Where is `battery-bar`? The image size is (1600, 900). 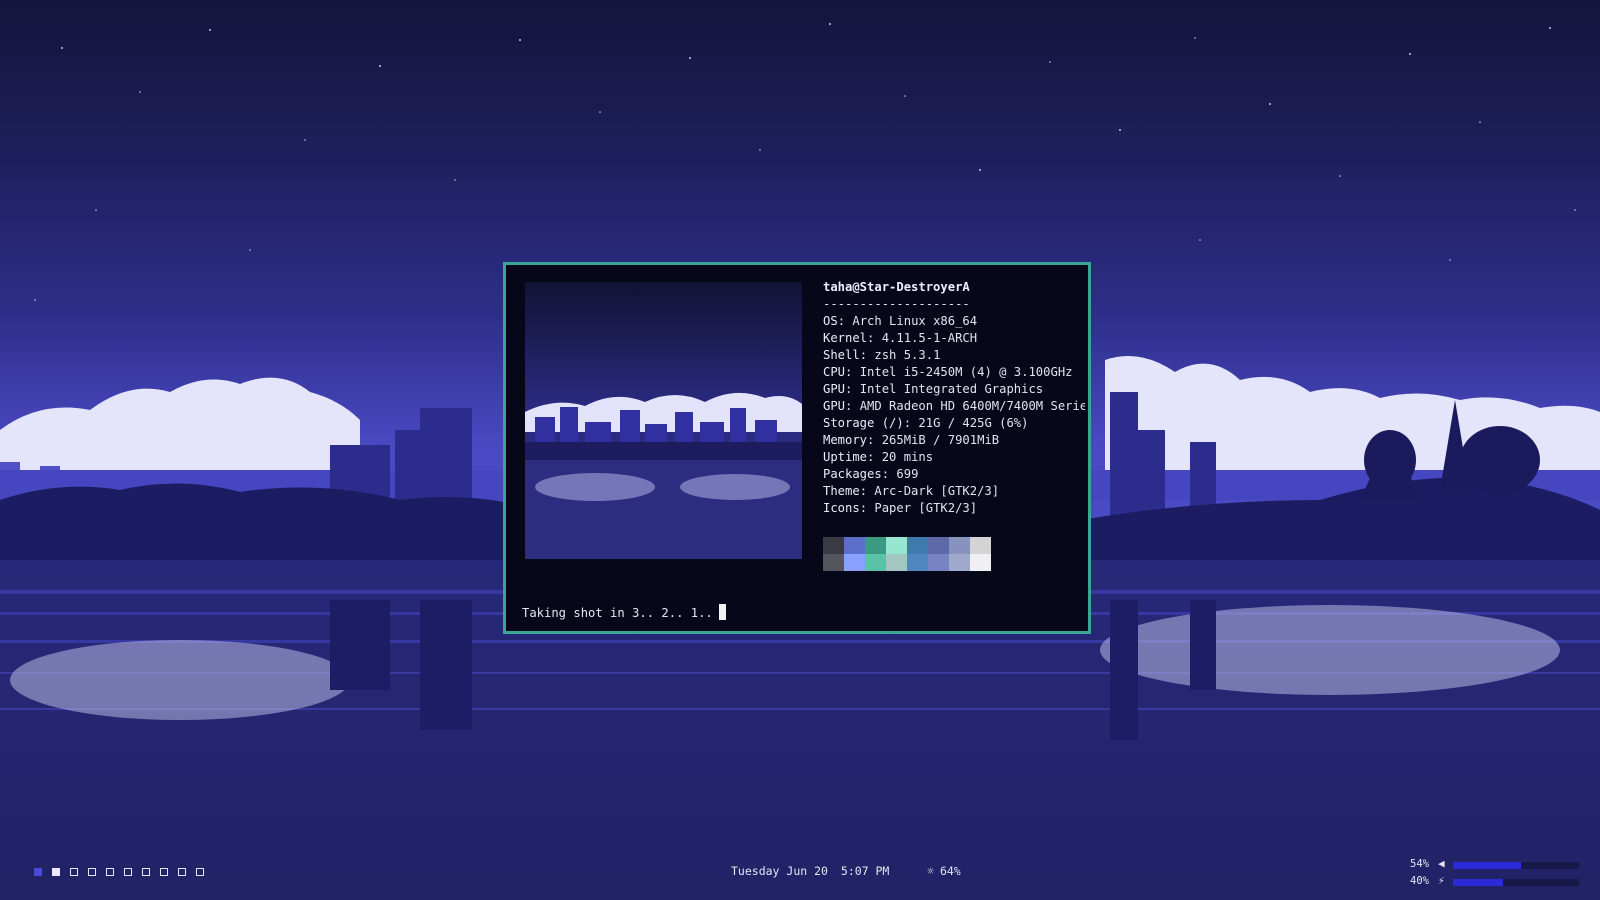
battery-bar is located at coordinates (1516, 882).